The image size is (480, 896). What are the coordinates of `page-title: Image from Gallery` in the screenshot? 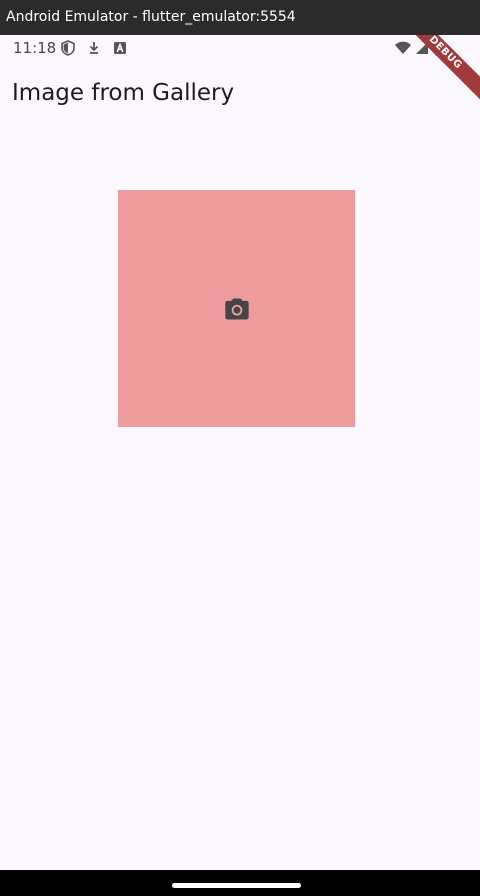 It's located at (123, 93).